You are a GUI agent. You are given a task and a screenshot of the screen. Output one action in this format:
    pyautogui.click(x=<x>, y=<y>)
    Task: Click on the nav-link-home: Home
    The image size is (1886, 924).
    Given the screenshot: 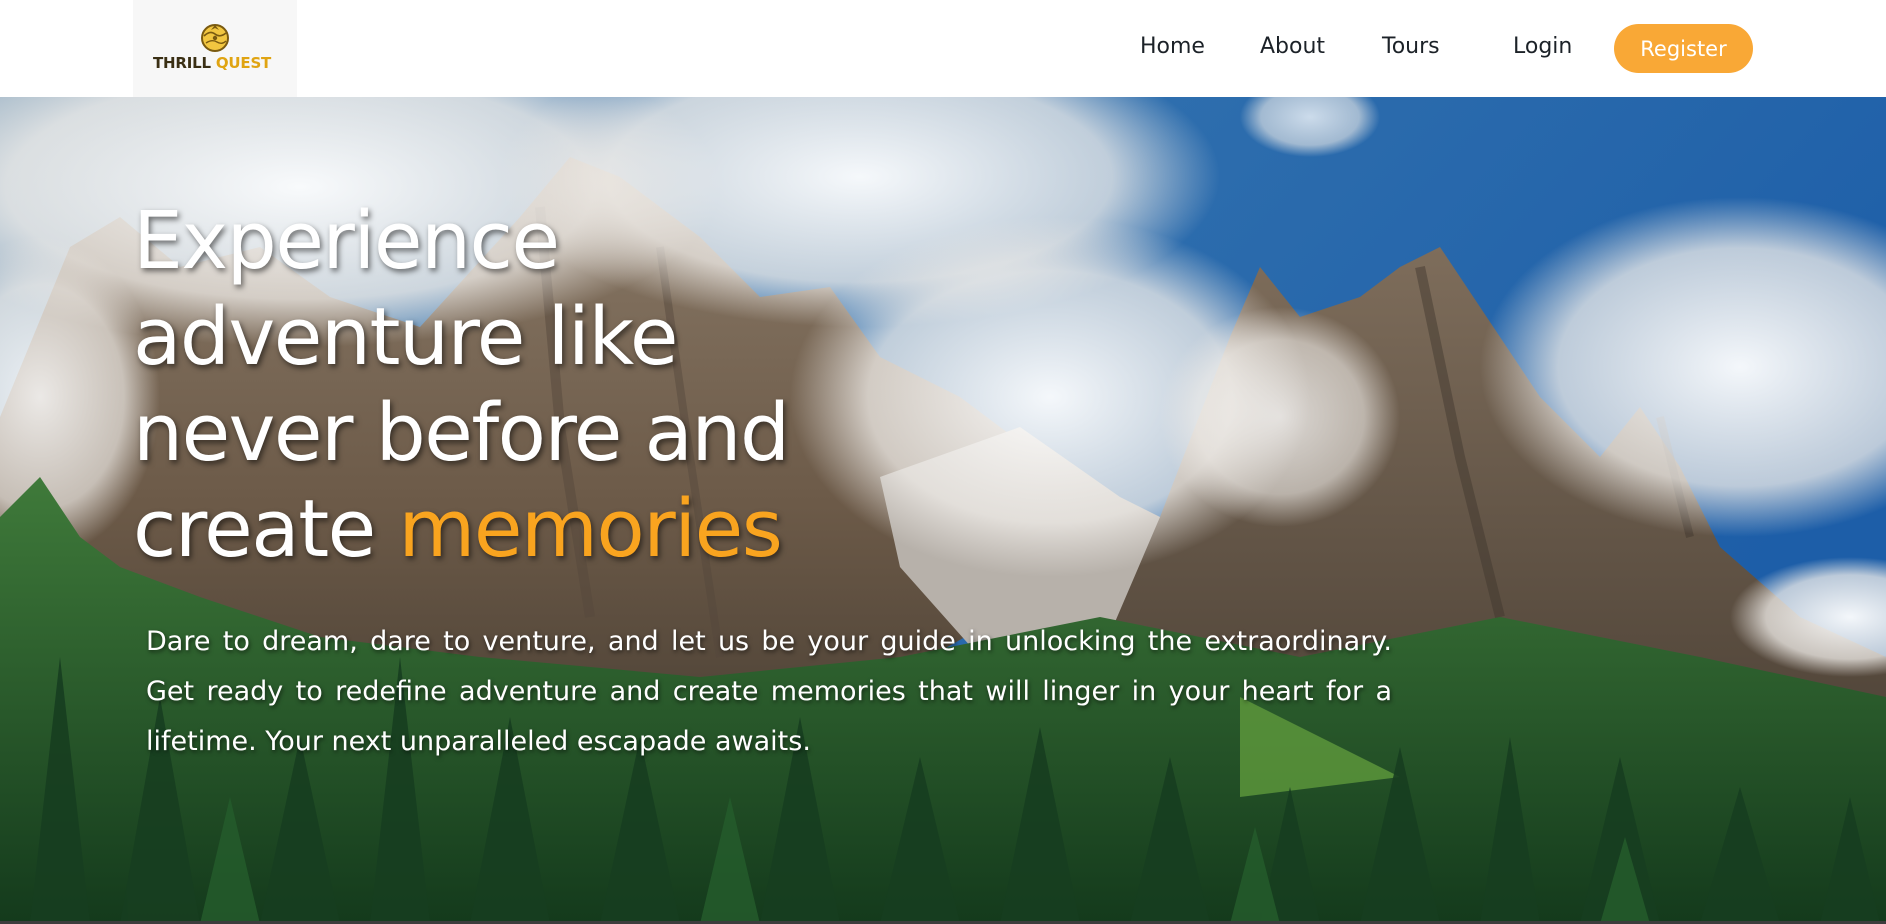 What is the action you would take?
    pyautogui.click(x=1172, y=46)
    